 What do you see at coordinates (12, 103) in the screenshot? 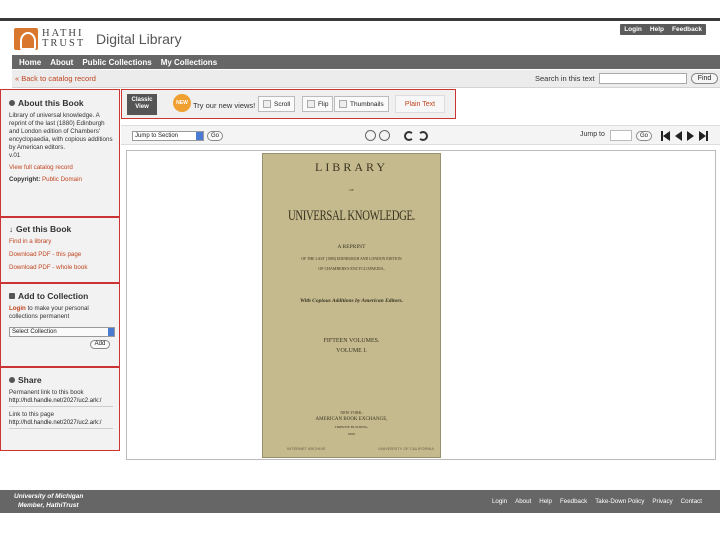
I see `info-icon` at bounding box center [12, 103].